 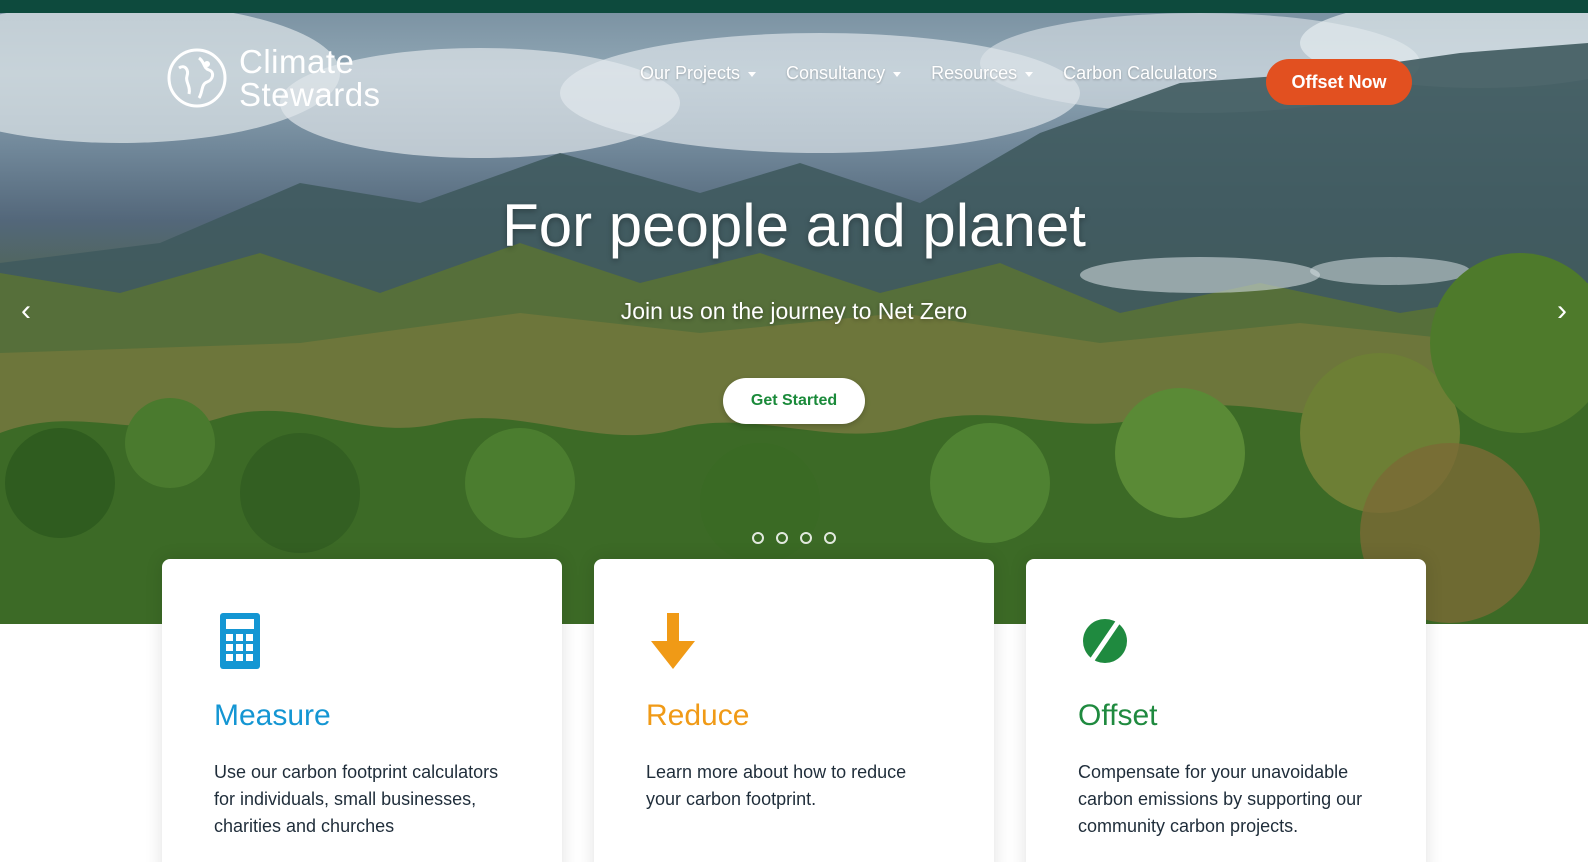 I want to click on hero-subtitle: Join us on the journey to Net Zero, so click(x=794, y=311).